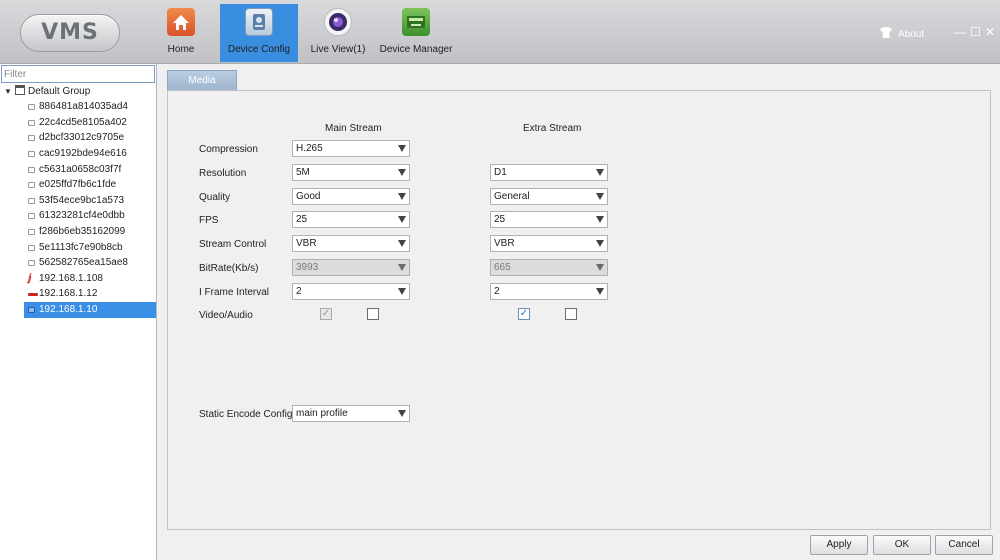 This screenshot has height=560, width=1000. Describe the element at coordinates (90, 138) in the screenshot. I see `tree-item: d2bcf33012c9705e` at that location.